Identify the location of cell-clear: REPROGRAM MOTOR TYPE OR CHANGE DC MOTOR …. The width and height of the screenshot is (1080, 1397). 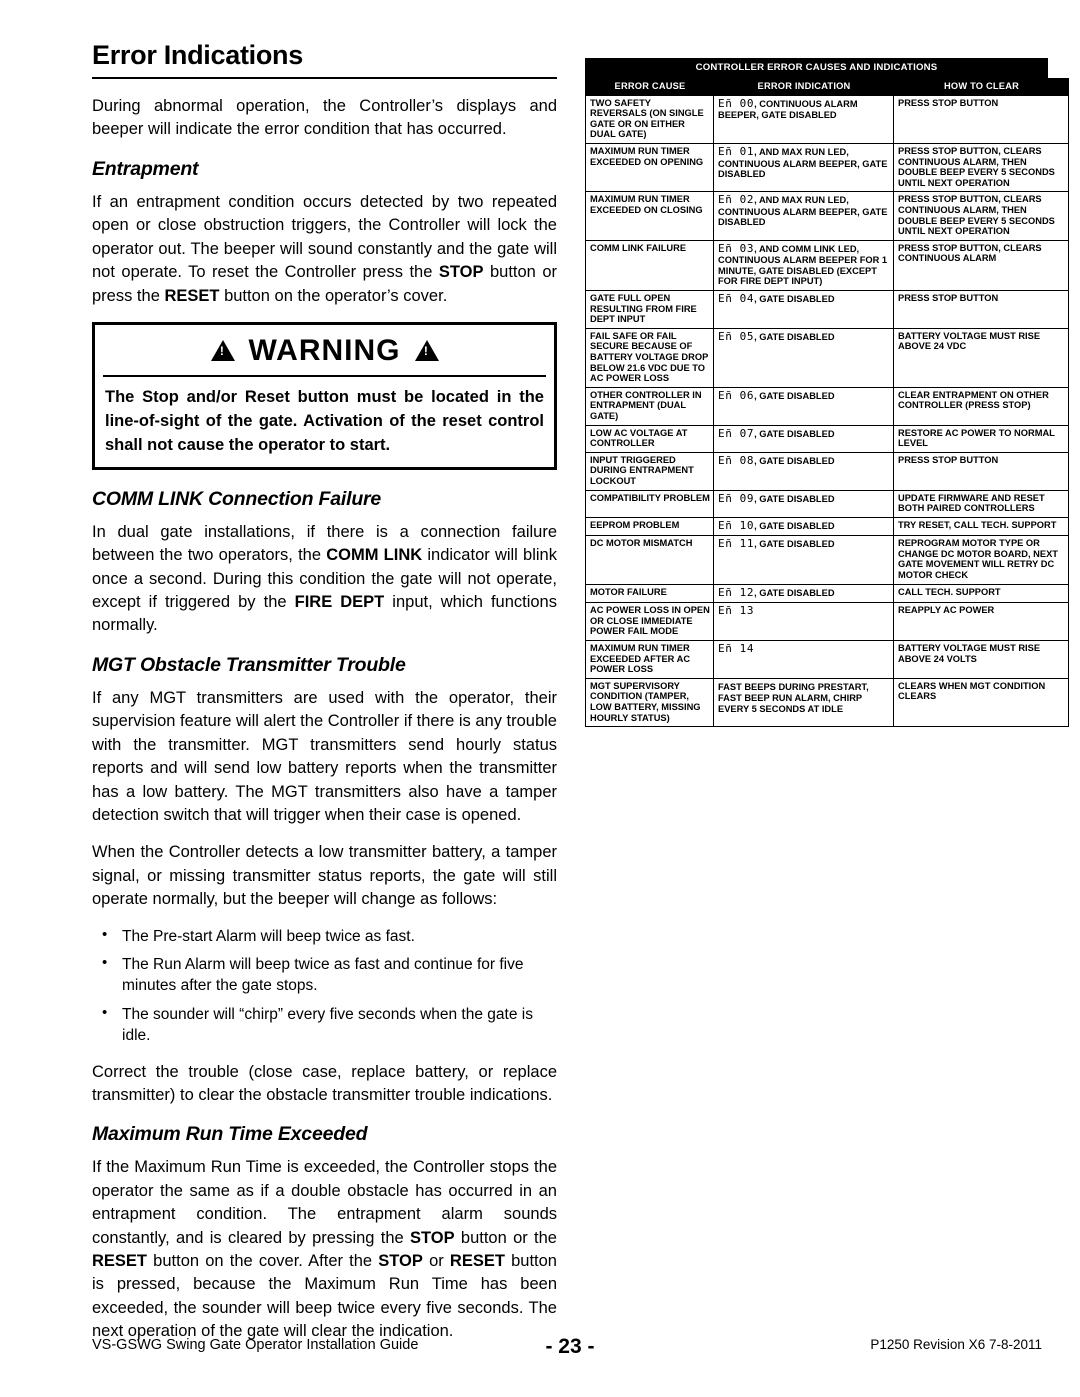
(981, 560).